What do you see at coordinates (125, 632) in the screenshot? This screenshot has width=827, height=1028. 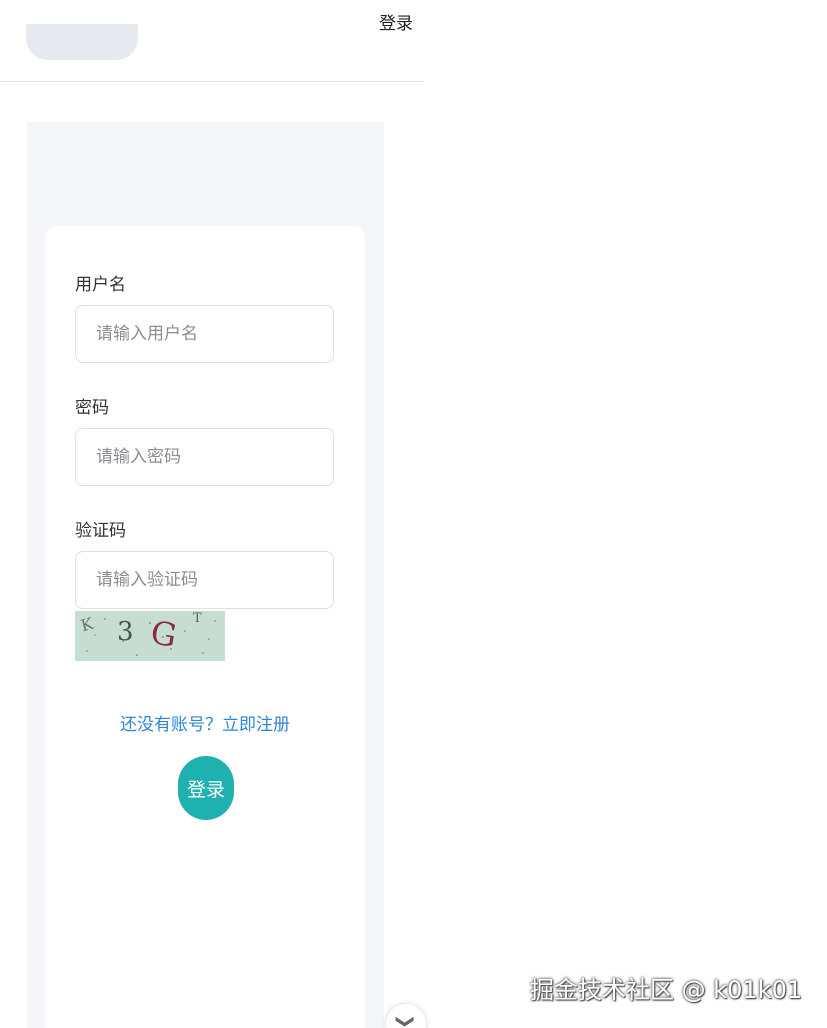 I see `captcha-char: 3` at bounding box center [125, 632].